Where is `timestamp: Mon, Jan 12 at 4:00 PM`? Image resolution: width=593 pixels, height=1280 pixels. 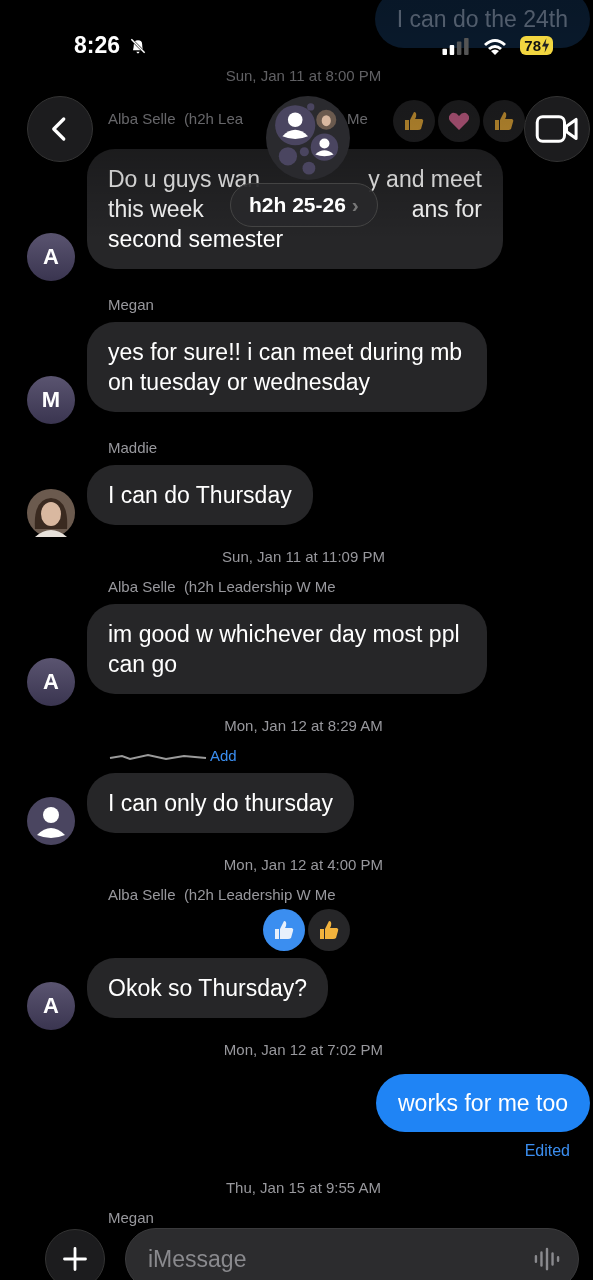
timestamp: Mon, Jan 12 at 4:00 PM is located at coordinates (303, 865).